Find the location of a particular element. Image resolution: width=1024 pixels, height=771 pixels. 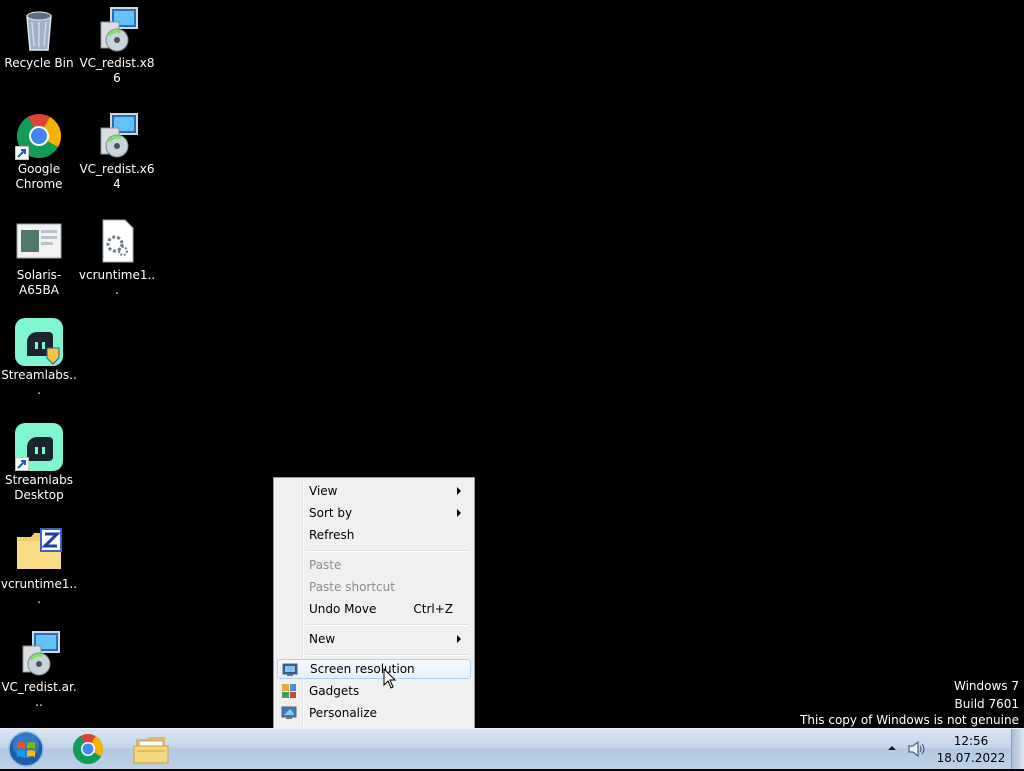

clock-date: 18.07.2022 is located at coordinates (971, 758).